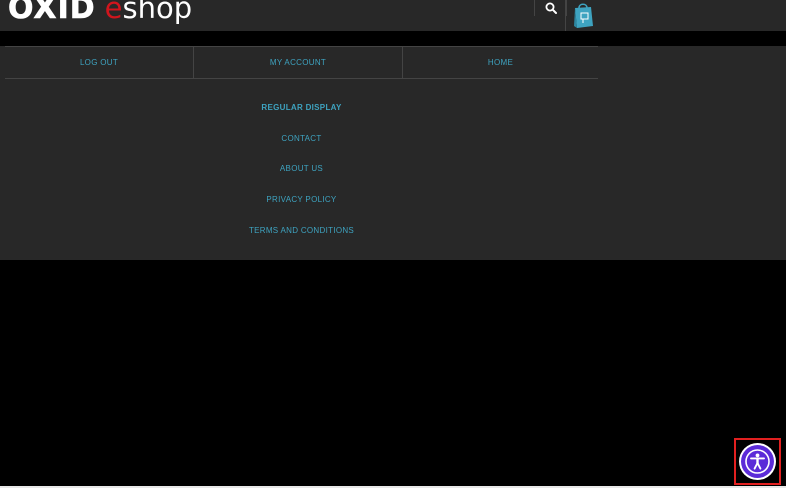  I want to click on list-item: ABOUT US, so click(301, 169).